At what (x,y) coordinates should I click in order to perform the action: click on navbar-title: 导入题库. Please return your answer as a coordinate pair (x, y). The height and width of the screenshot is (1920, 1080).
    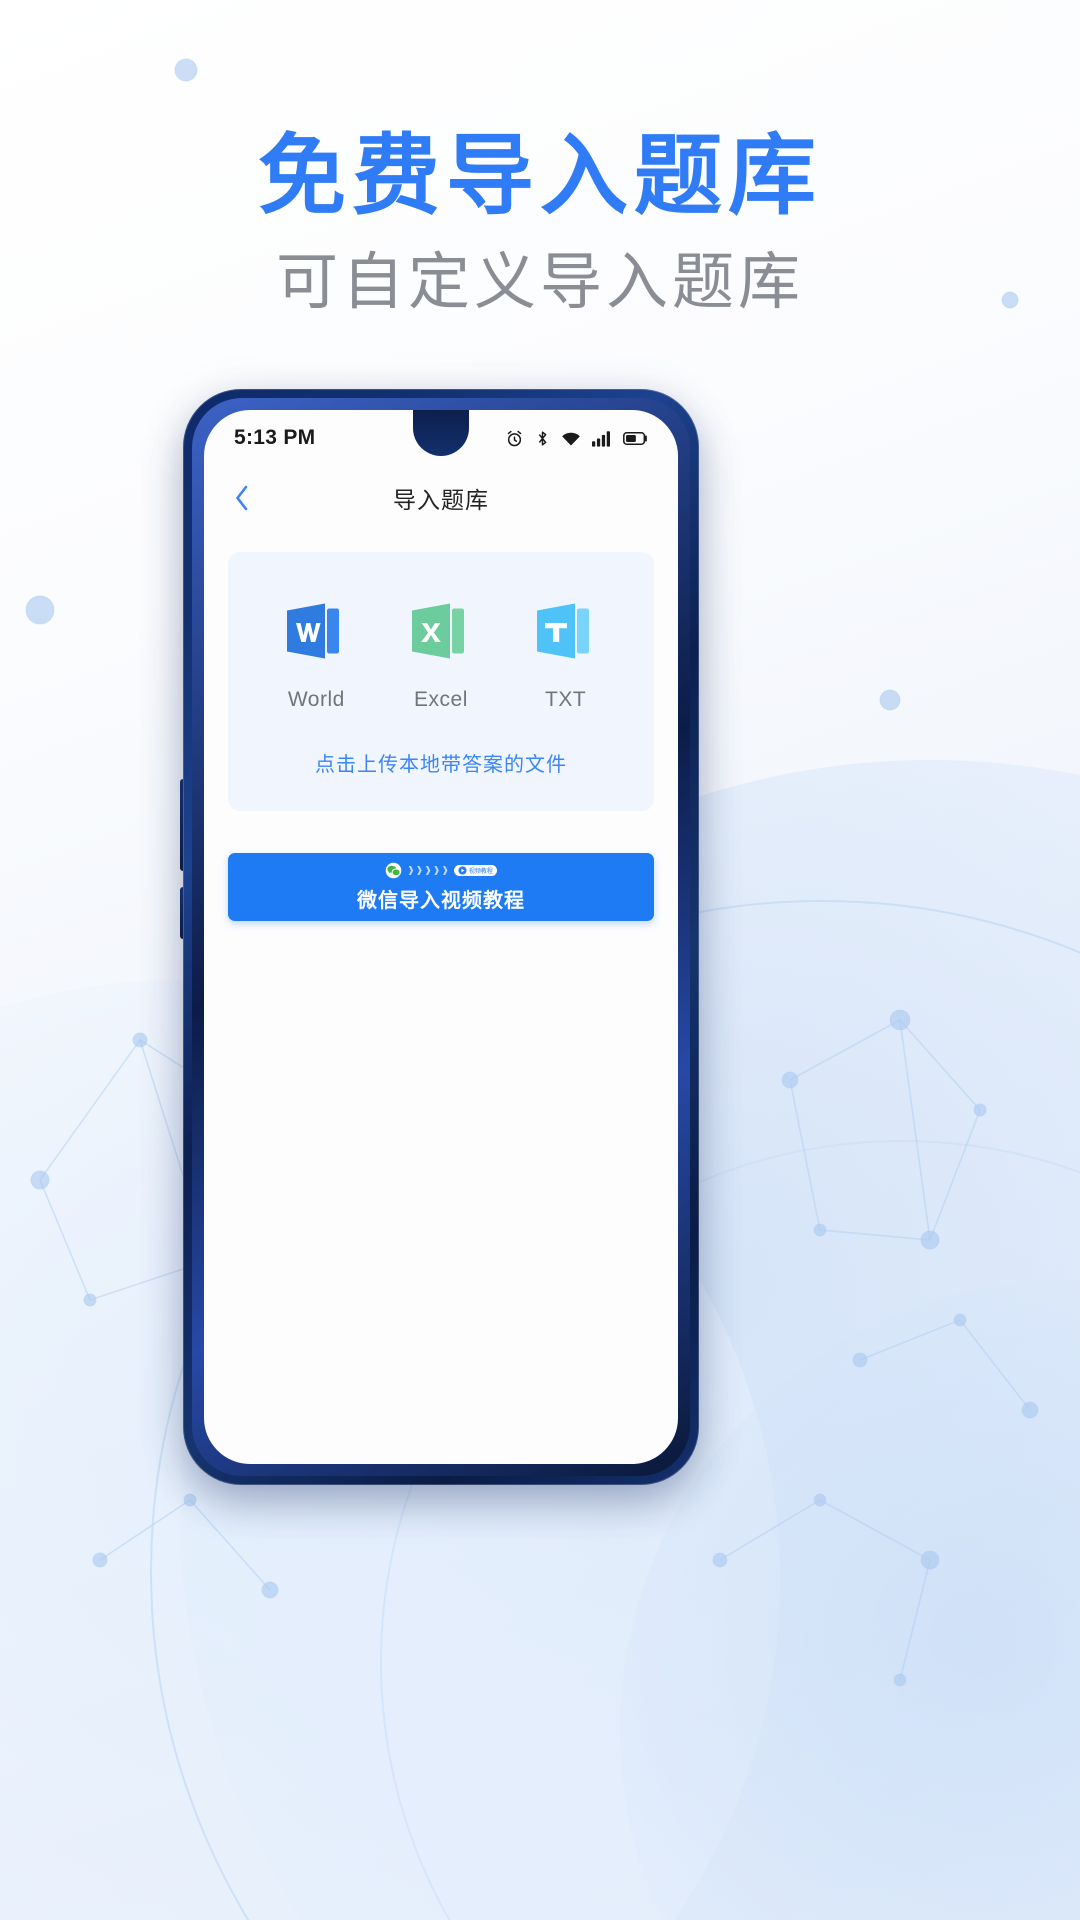
    Looking at the image, I should click on (441, 500).